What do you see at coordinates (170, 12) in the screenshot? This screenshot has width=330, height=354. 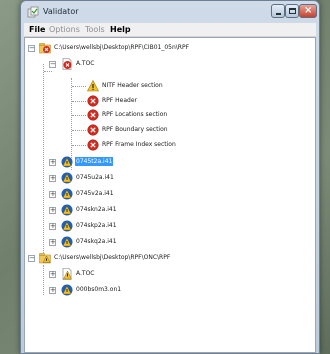 I see `title-bar: Validator ×` at bounding box center [170, 12].